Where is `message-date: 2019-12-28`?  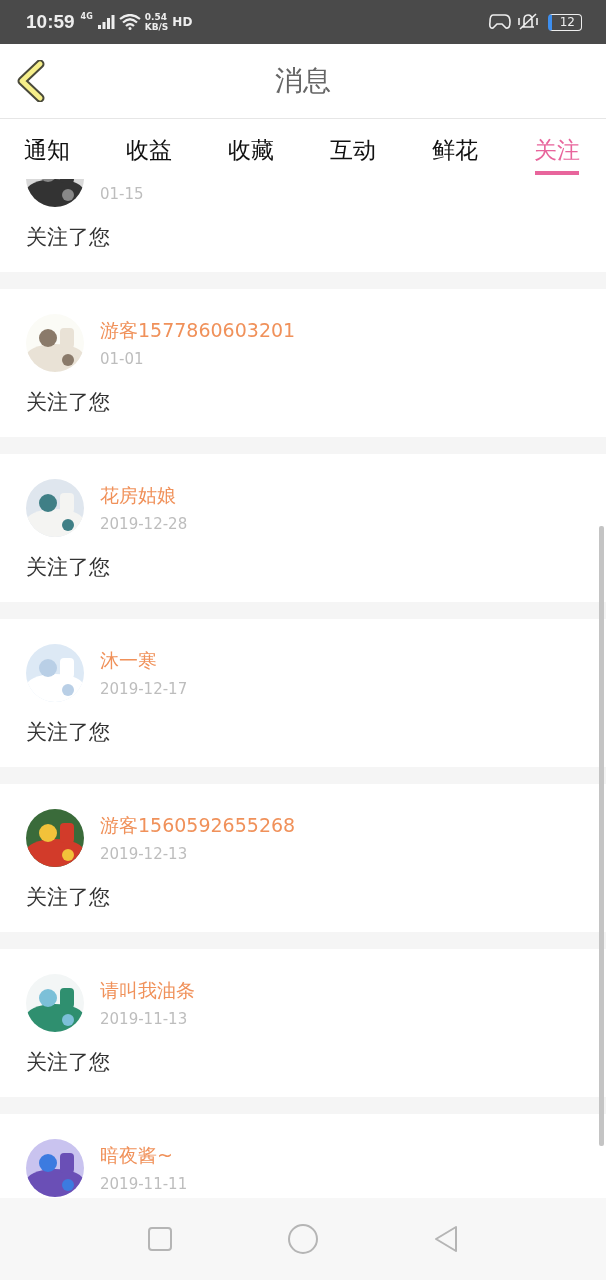
message-date: 2019-12-28 is located at coordinates (144, 524).